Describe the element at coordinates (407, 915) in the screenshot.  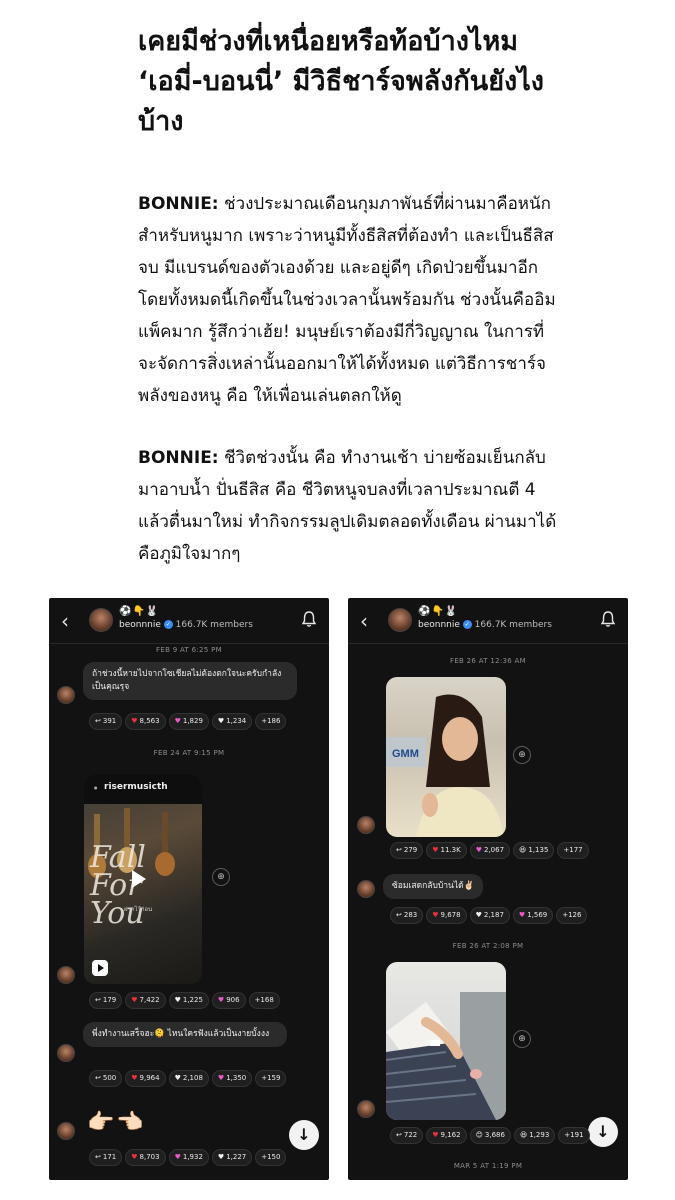
I see `reply-chip: ↩ 283` at that location.